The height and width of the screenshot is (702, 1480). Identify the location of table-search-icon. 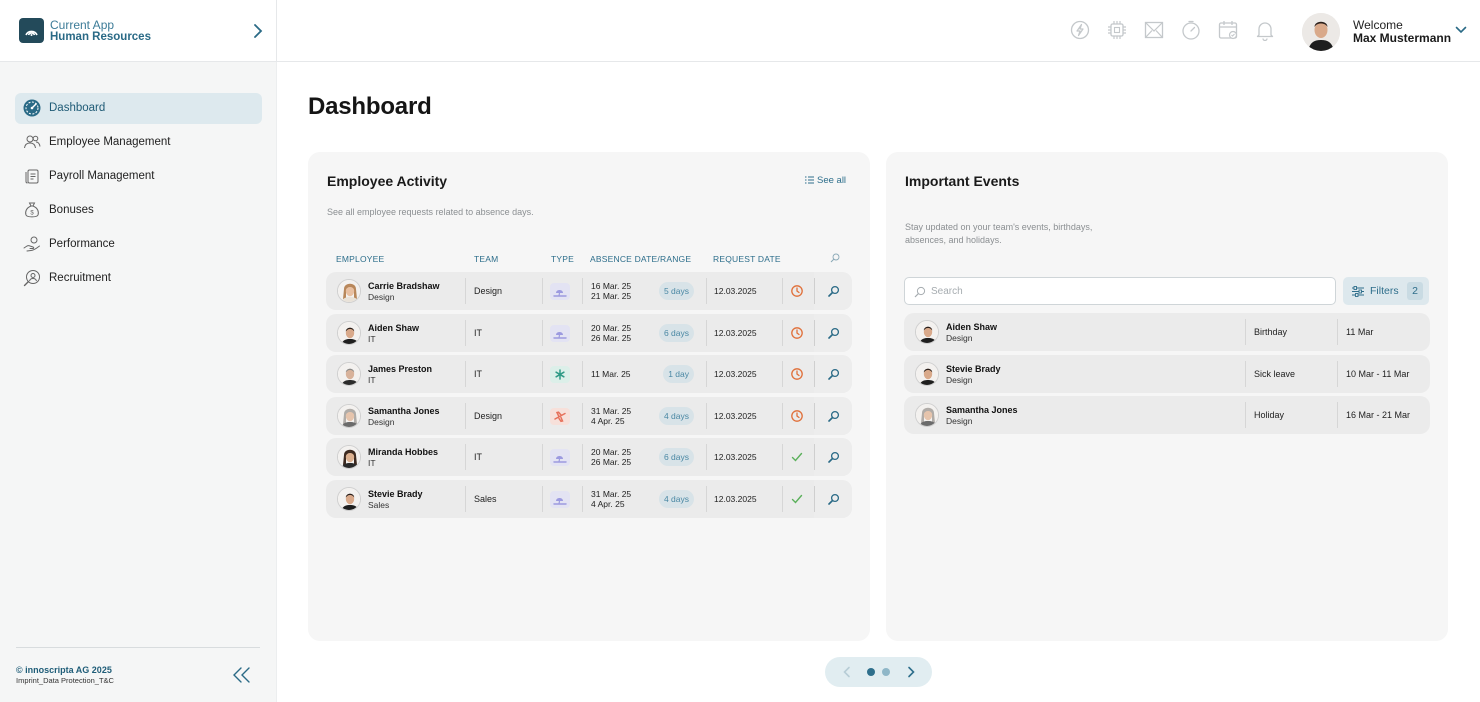
(835, 258).